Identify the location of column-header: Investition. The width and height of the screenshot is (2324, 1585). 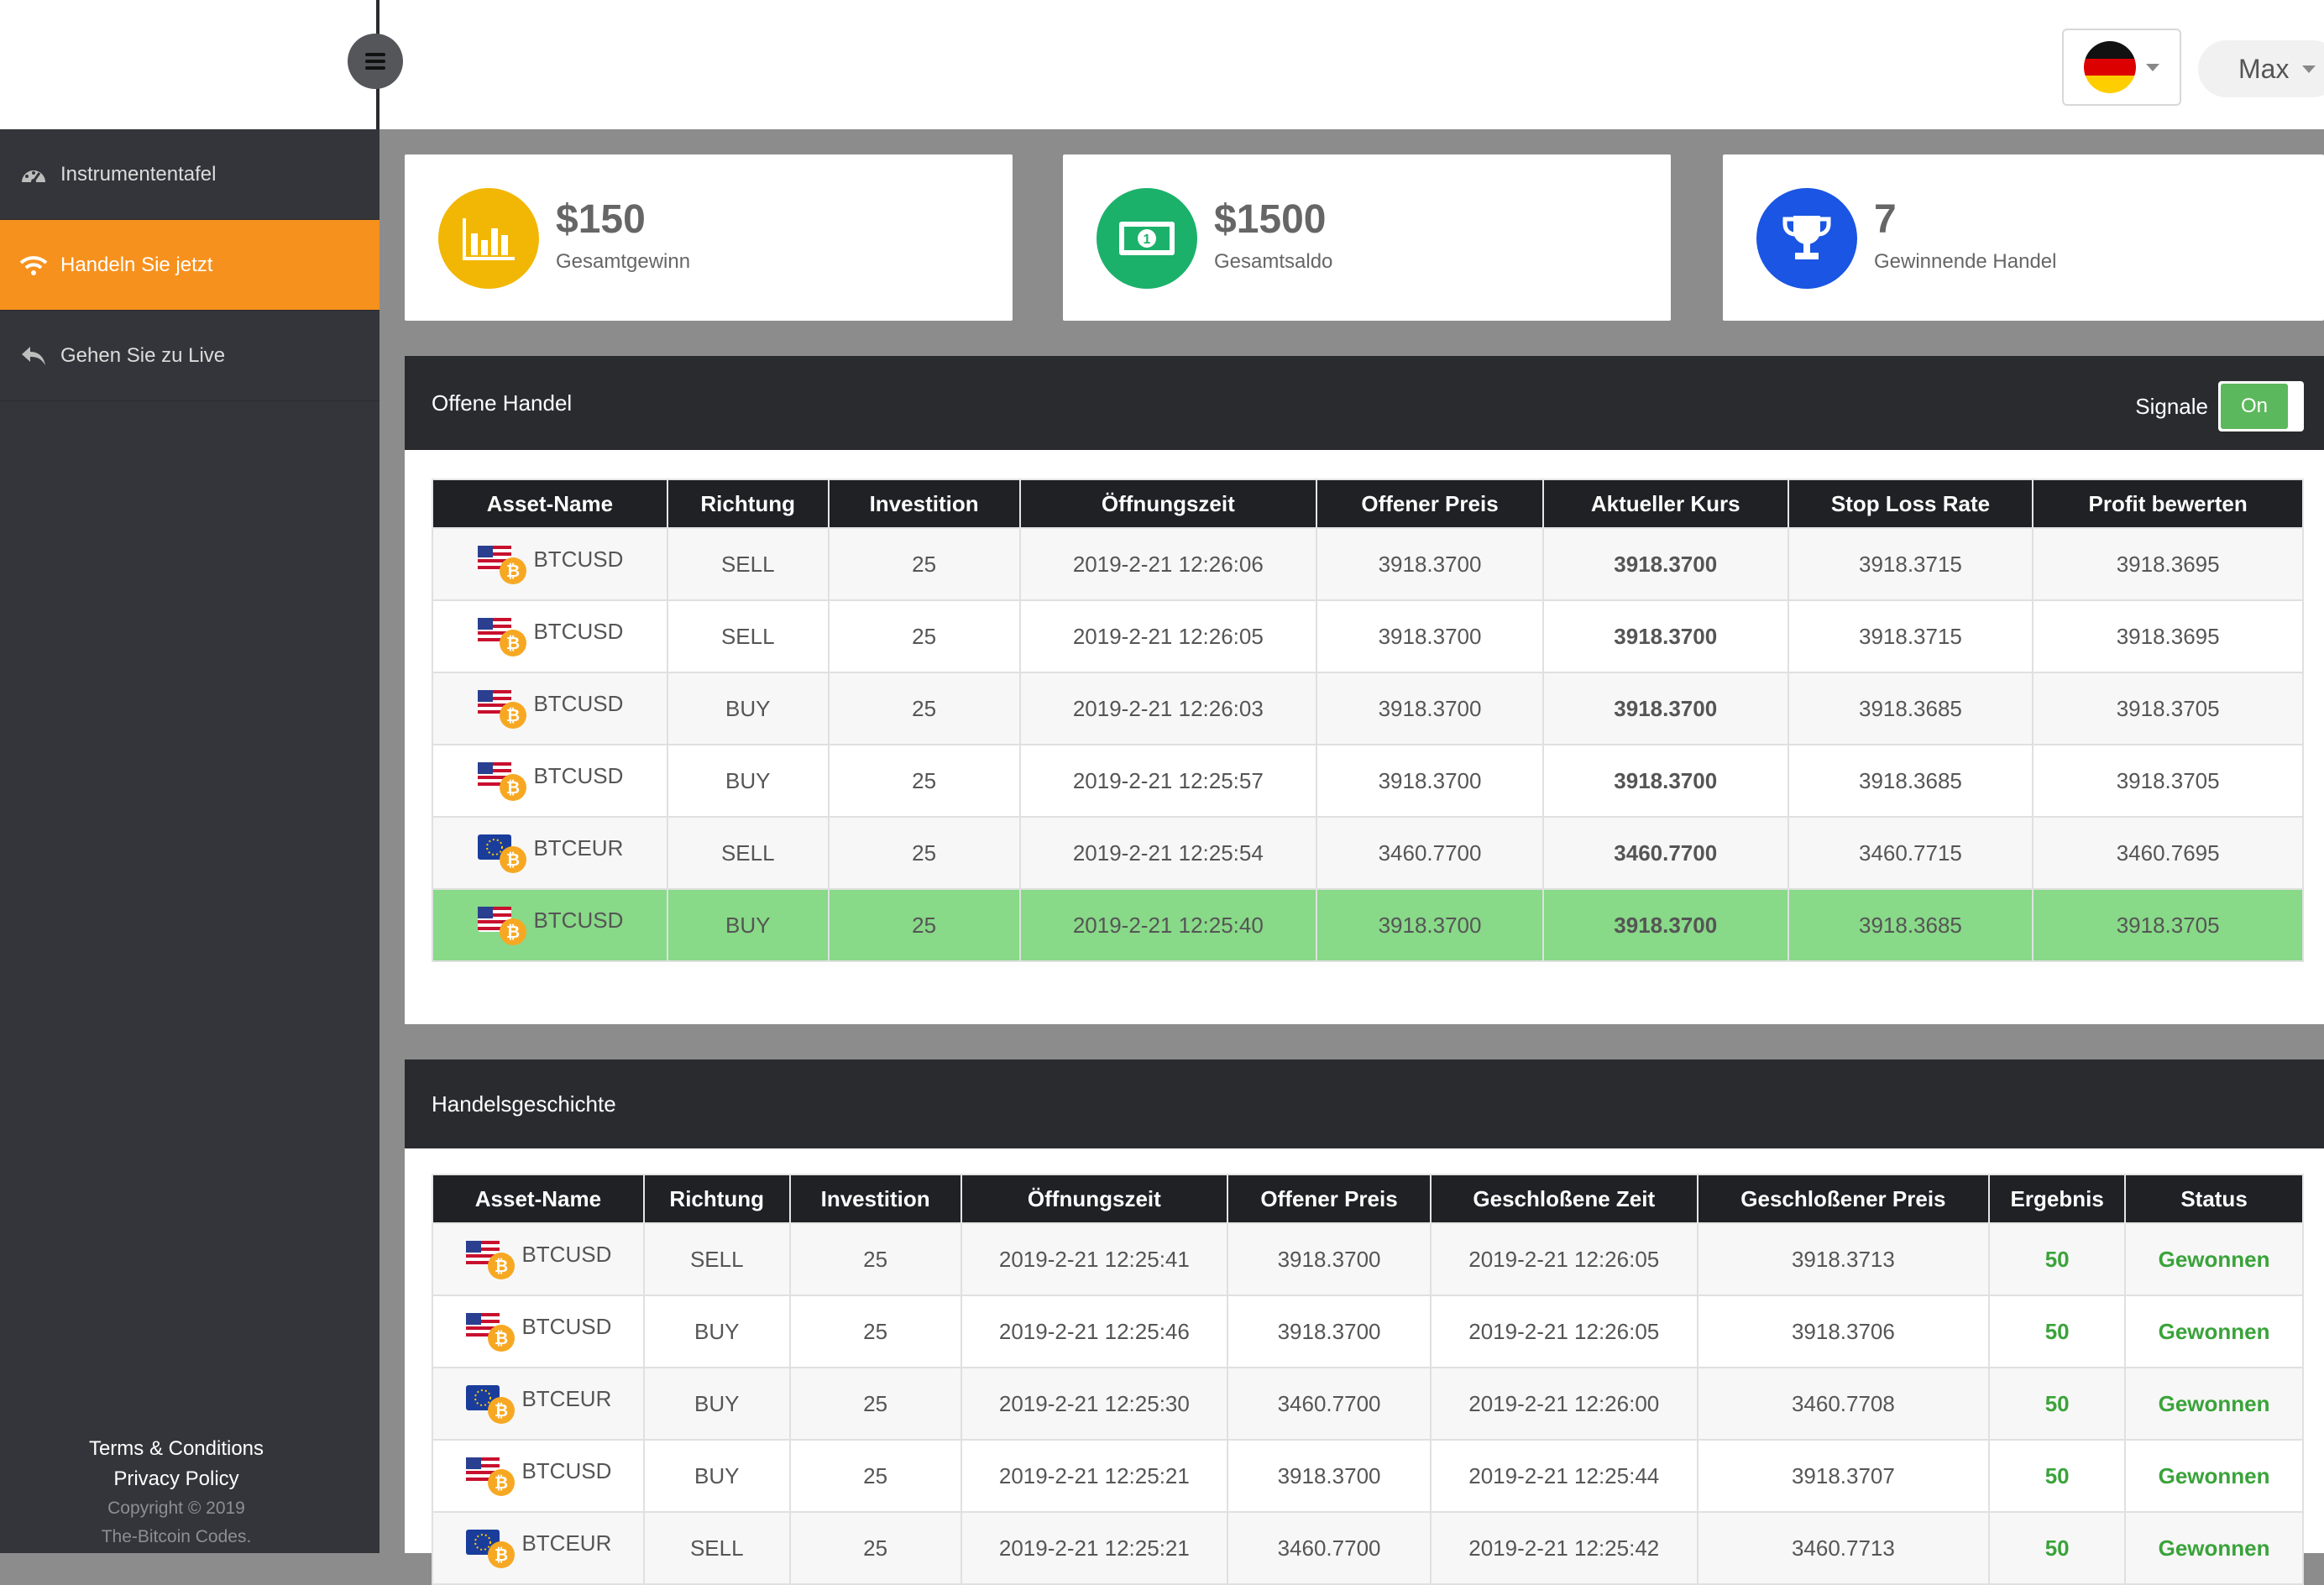
(875, 1199).